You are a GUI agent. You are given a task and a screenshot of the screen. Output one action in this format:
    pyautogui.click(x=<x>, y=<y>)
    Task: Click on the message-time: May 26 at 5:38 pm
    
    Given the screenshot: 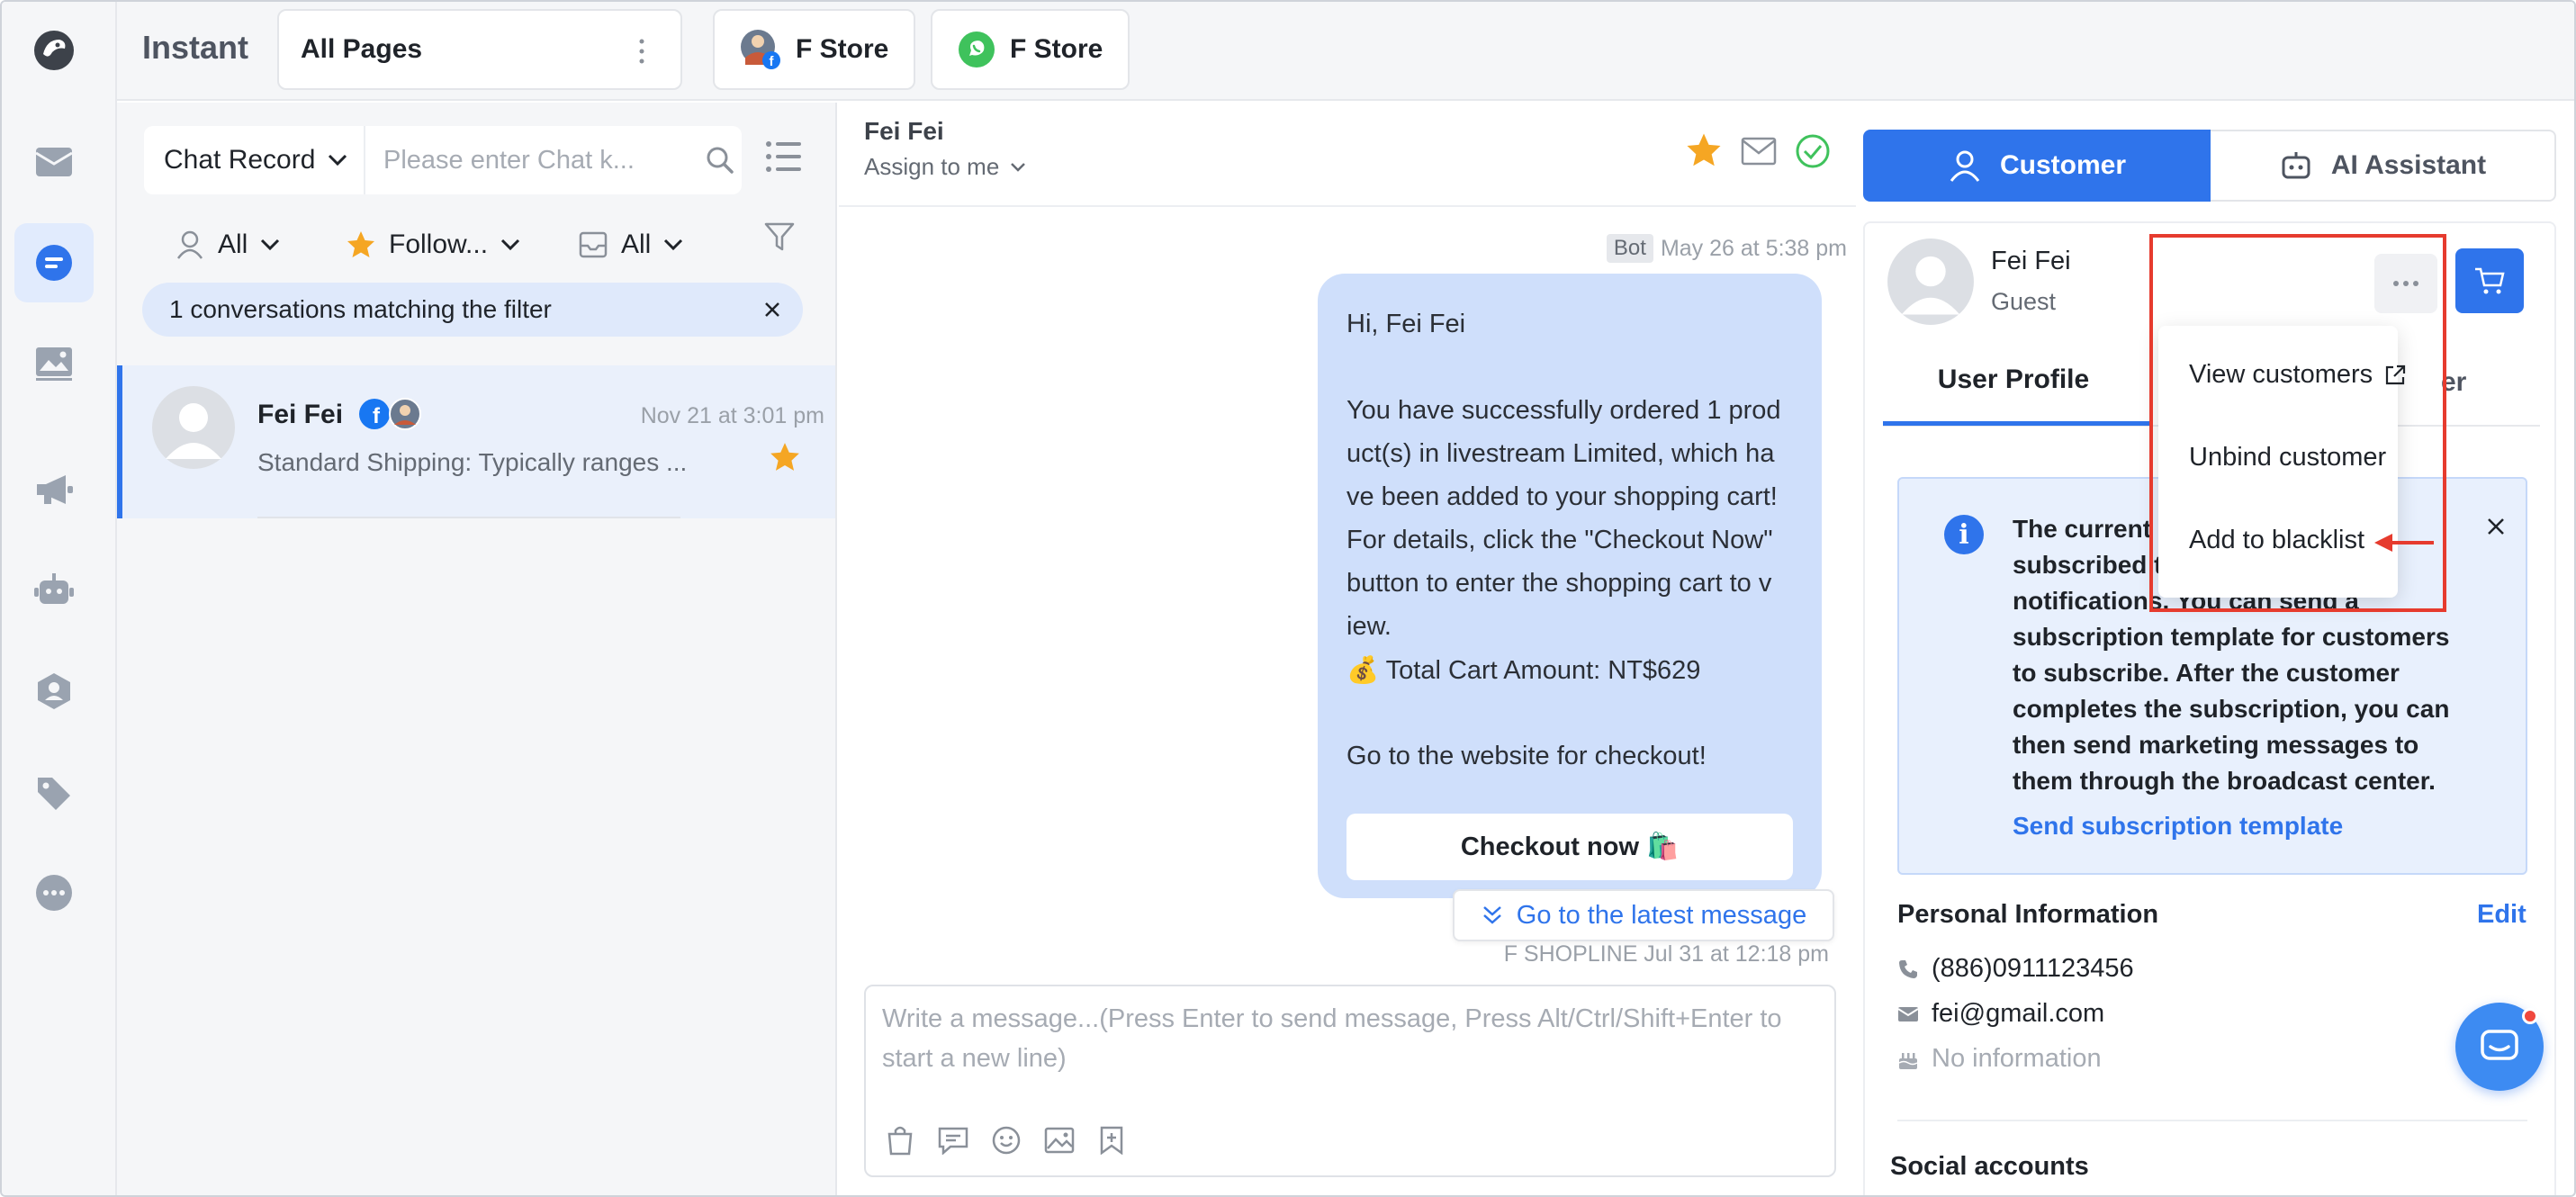 What is the action you would take?
    pyautogui.click(x=1753, y=248)
    